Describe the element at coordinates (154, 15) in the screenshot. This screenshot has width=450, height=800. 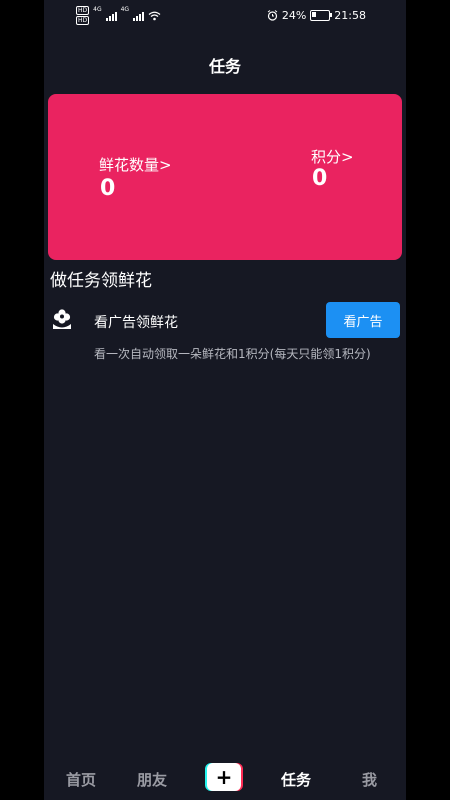
I see `wifi-icon` at that location.